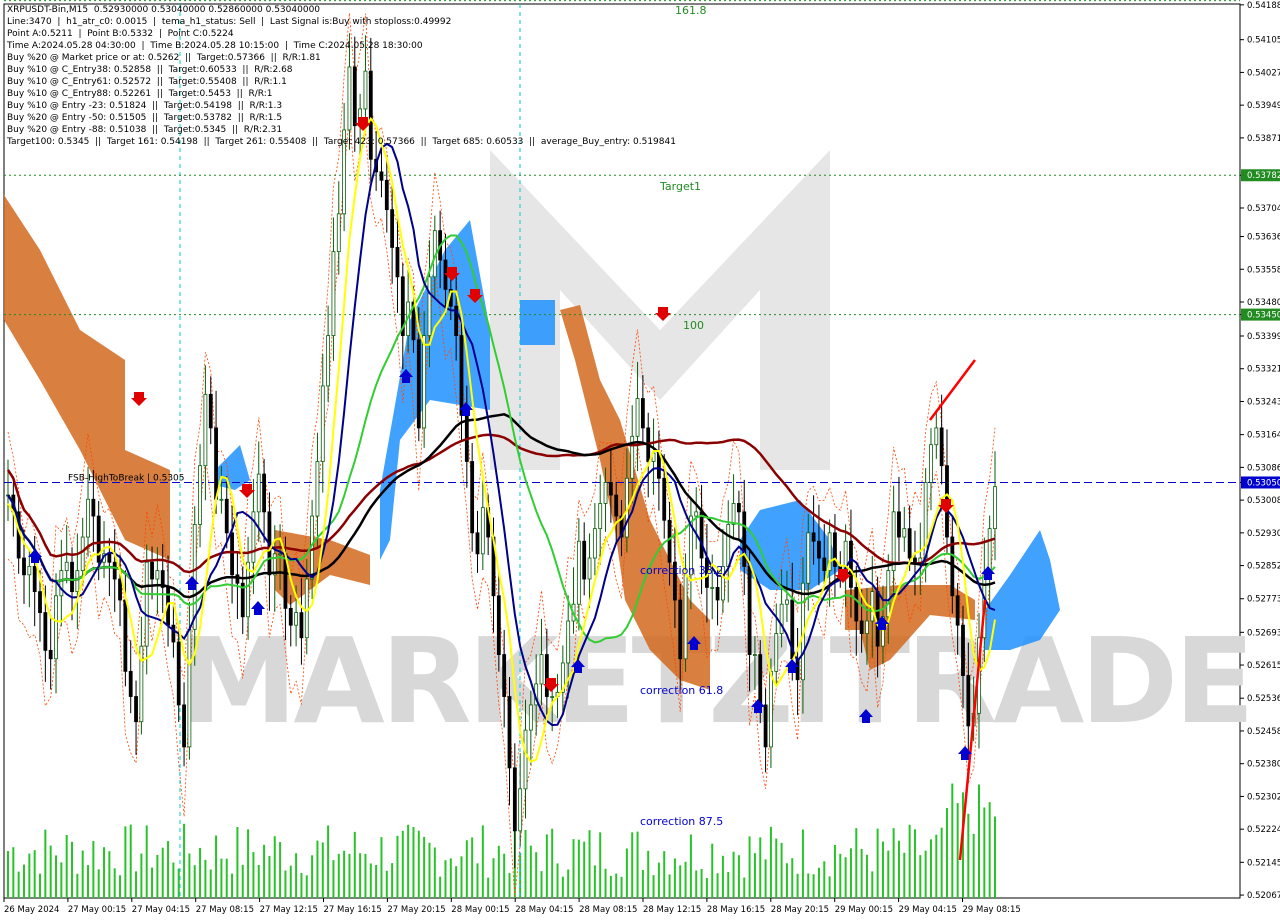 This screenshot has width=1280, height=920. What do you see at coordinates (928, 910) in the screenshot?
I see `x-tick-label: 29 May 04:15` at bounding box center [928, 910].